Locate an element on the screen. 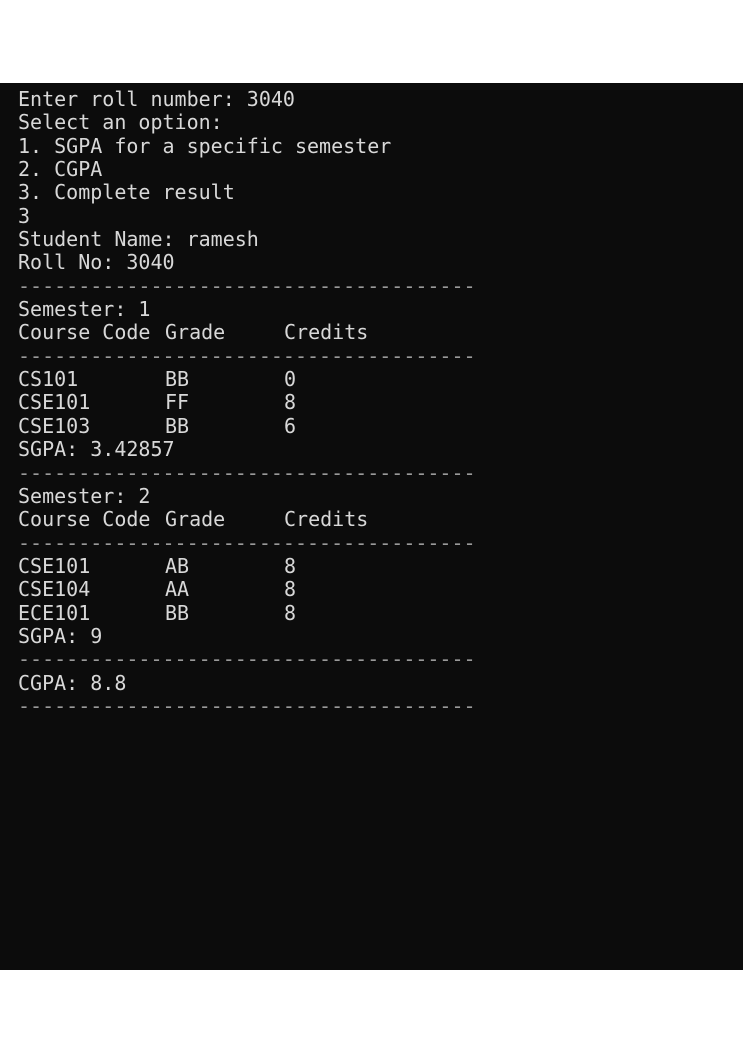 The image size is (743, 1052). user-choice: 3 is located at coordinates (24, 215).